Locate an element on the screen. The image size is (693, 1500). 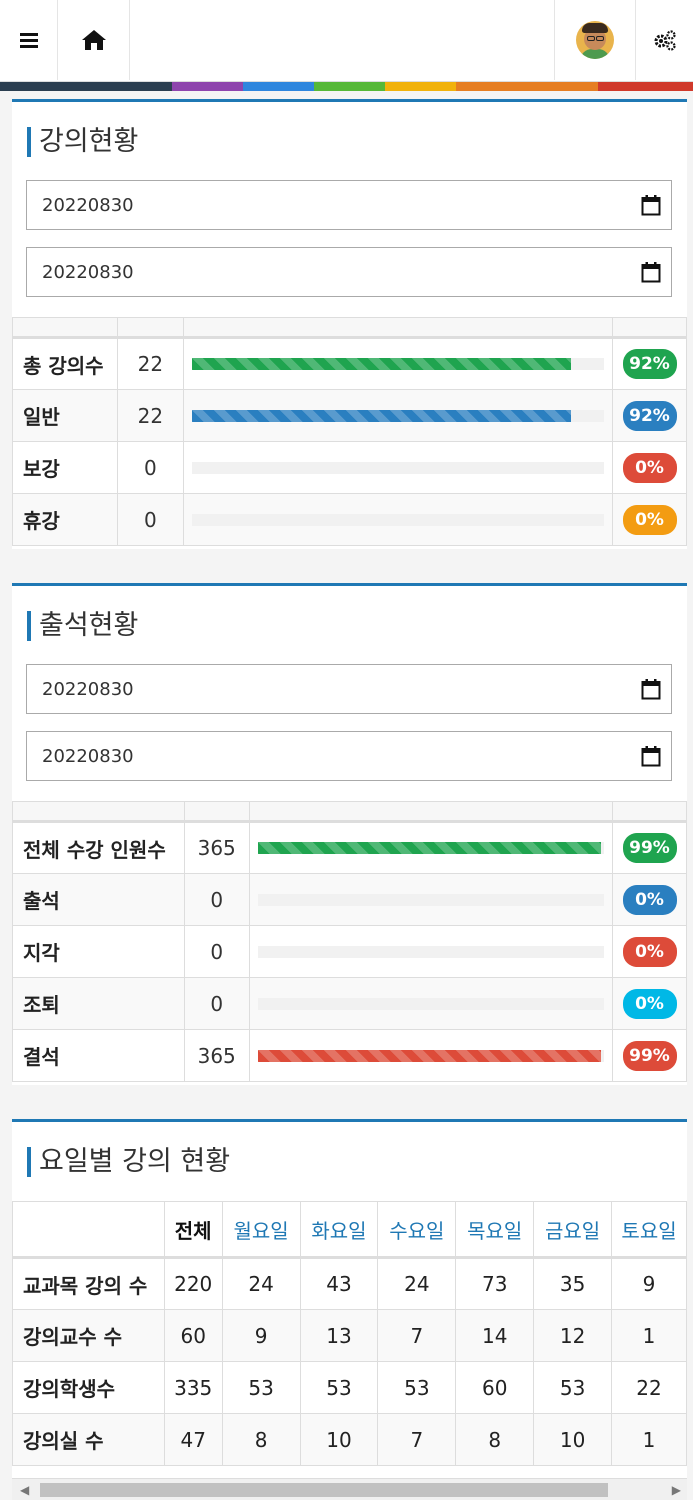
column-weekday: 월요일 is located at coordinates (261, 1230).